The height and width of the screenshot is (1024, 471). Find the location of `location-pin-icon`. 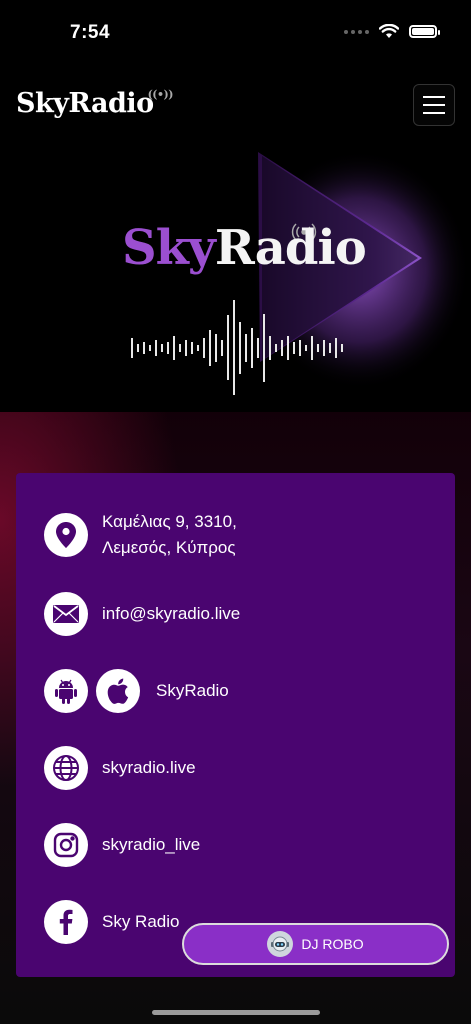

location-pin-icon is located at coordinates (66, 535).